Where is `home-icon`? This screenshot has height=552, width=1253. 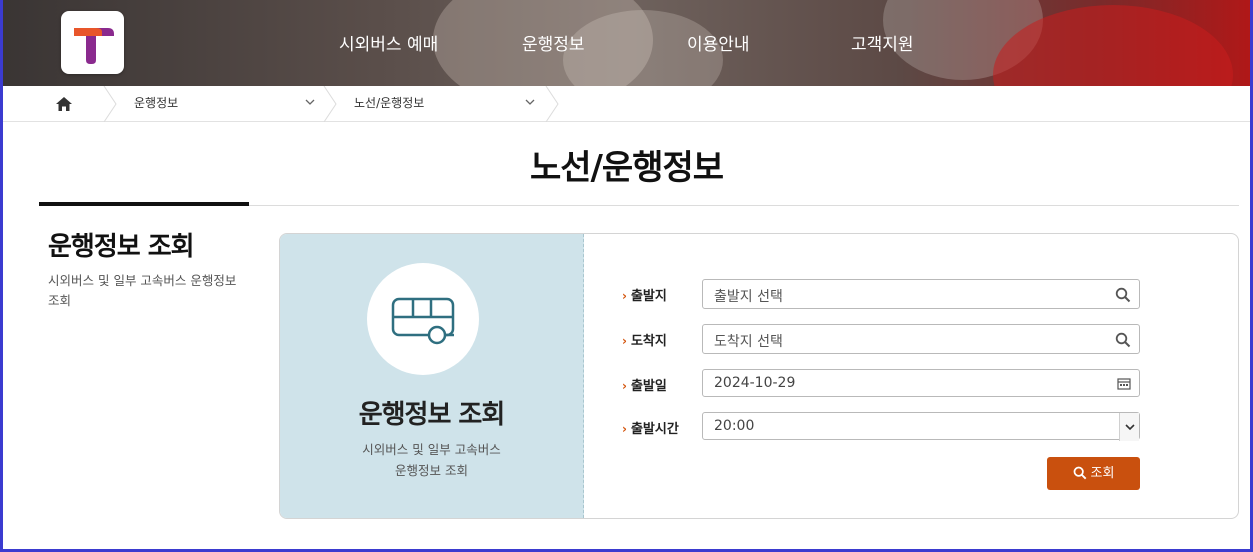 home-icon is located at coordinates (64, 106).